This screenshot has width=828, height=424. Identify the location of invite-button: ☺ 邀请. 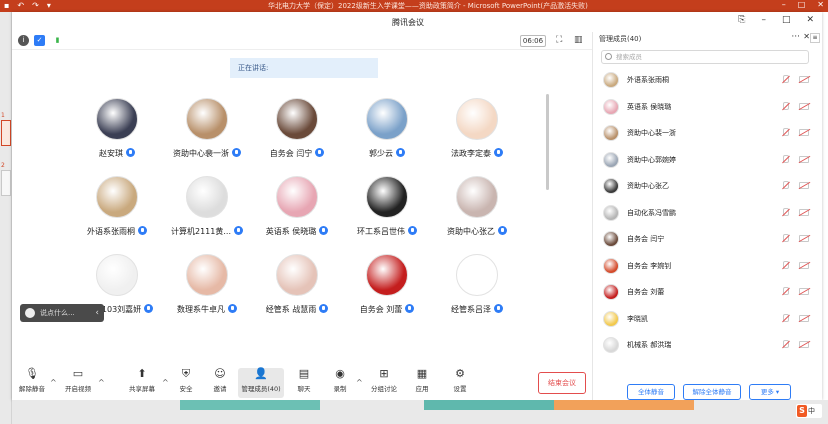
(220, 383).